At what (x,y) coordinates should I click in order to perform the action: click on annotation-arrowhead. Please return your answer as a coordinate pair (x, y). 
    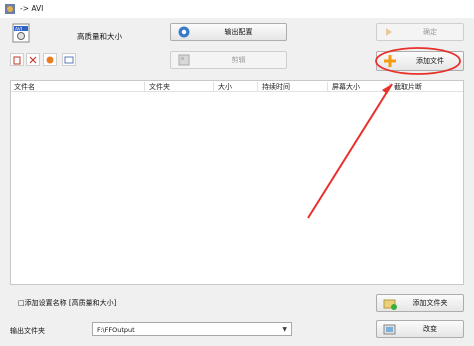
    Looking at the image, I should click on (387, 89).